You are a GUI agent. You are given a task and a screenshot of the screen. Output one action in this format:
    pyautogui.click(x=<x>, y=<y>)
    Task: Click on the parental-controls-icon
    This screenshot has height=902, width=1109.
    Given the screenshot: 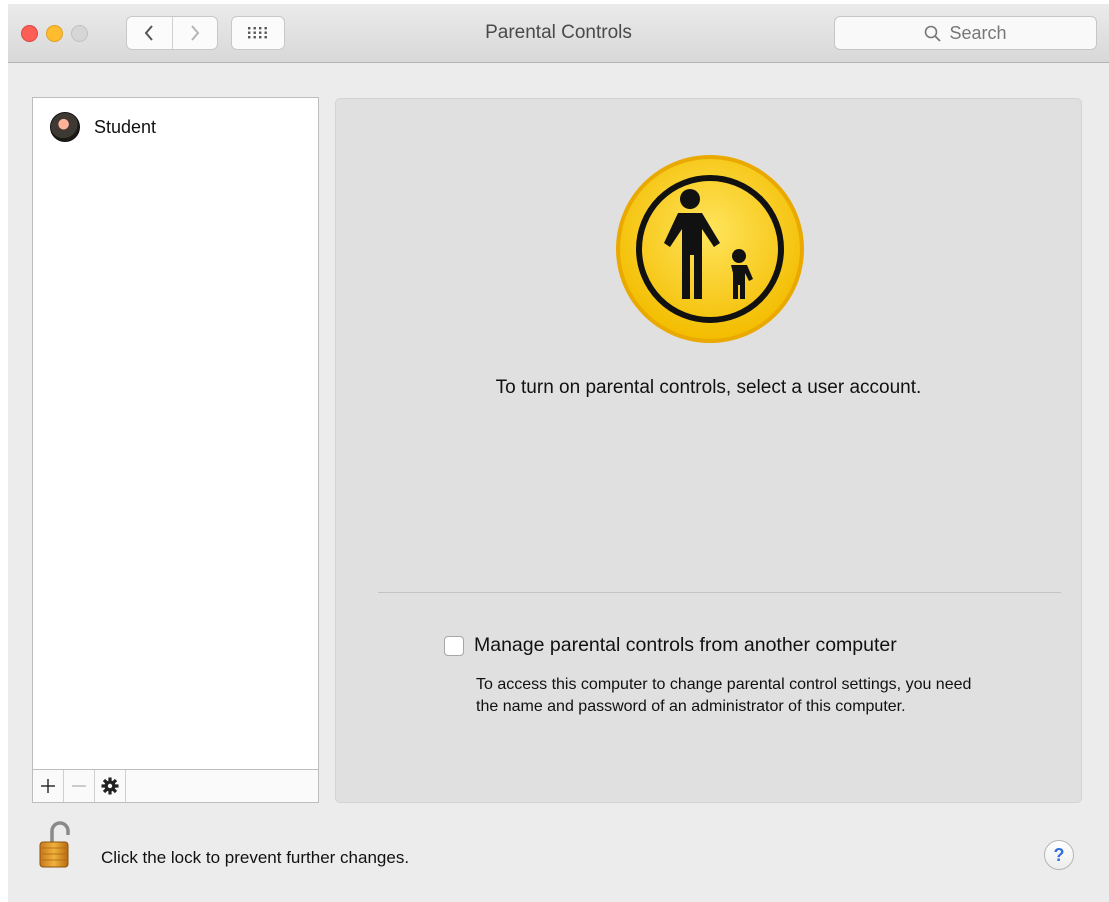 What is the action you would take?
    pyautogui.click(x=710, y=249)
    